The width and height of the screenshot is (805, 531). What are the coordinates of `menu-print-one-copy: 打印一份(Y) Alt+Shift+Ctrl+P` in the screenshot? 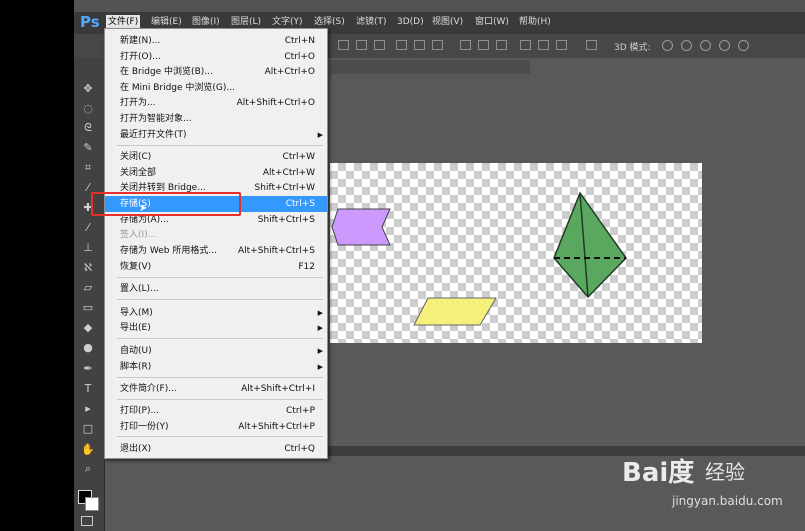 It's located at (216, 427).